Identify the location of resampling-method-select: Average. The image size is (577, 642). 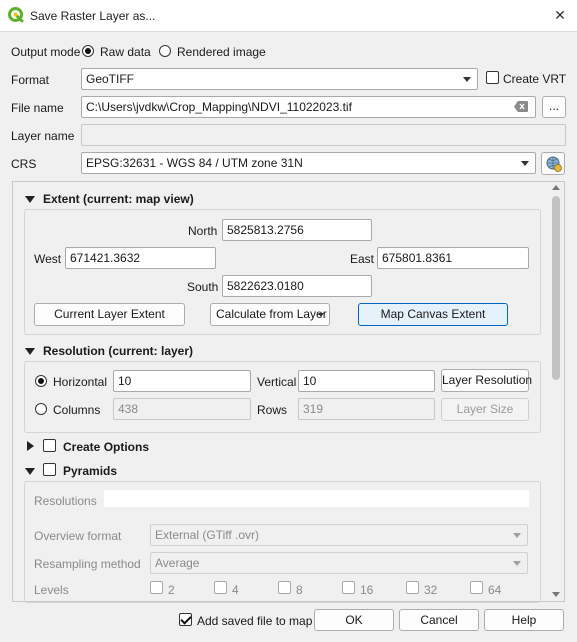
(339, 563).